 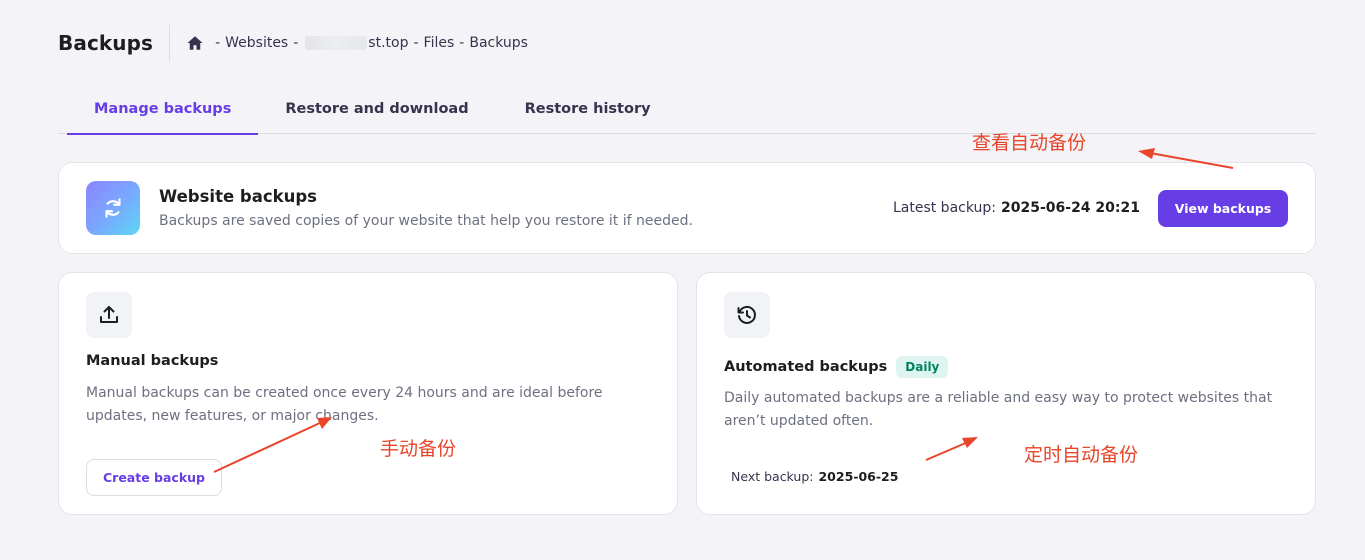 I want to click on create-backup-button: Create backup, so click(x=154, y=477).